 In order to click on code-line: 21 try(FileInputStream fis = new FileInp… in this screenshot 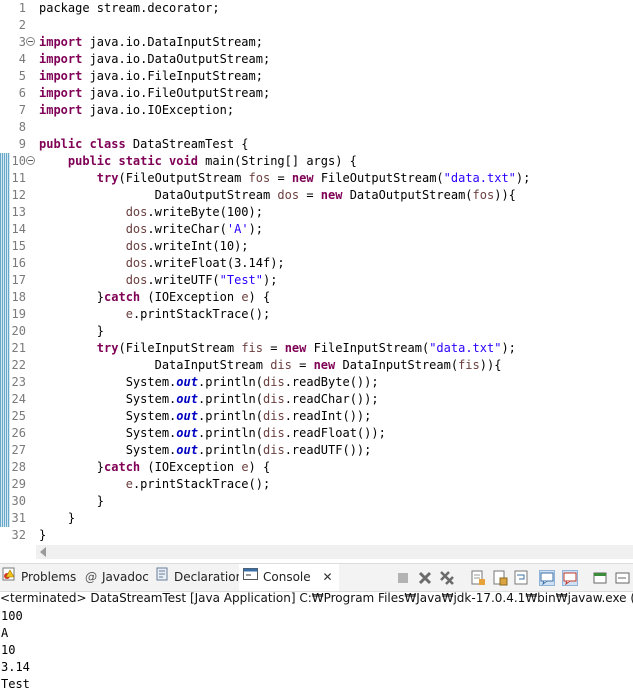, I will do `click(316, 348)`.